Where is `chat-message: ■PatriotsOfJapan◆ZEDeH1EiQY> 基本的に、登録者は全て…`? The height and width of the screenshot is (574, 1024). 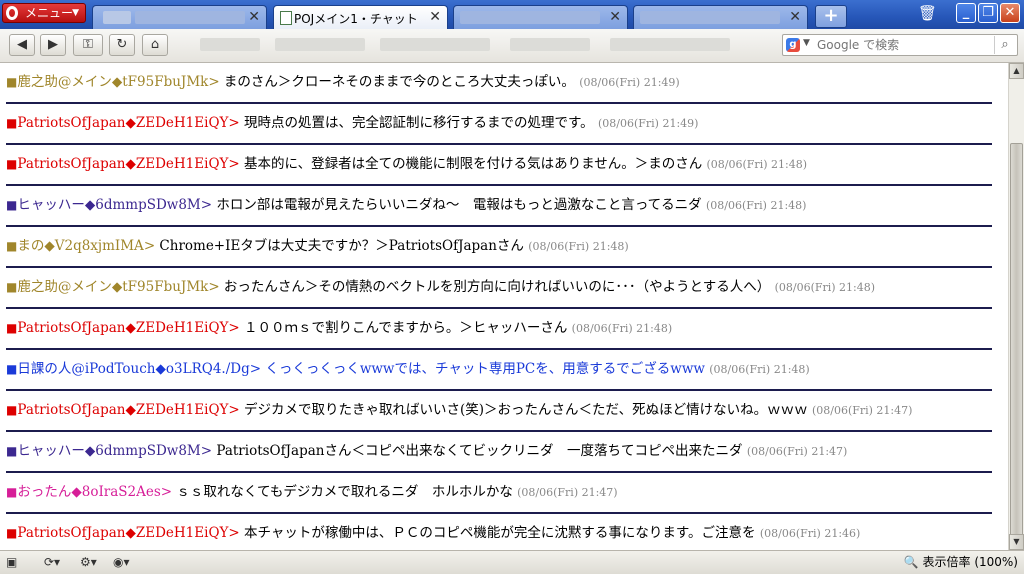
chat-message: ■PatriotsOfJapan◆ZEDeH1EiQY> 基本的に、登録者は全て… is located at coordinates (500, 165).